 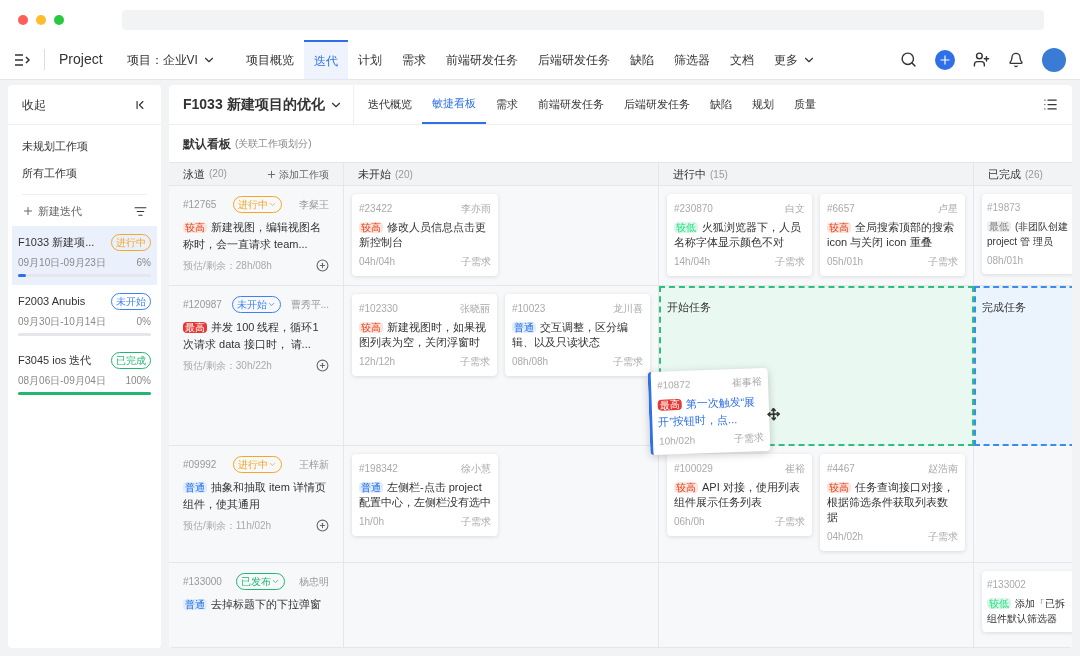 I want to click on nav-tab: 质量, so click(x=804, y=104).